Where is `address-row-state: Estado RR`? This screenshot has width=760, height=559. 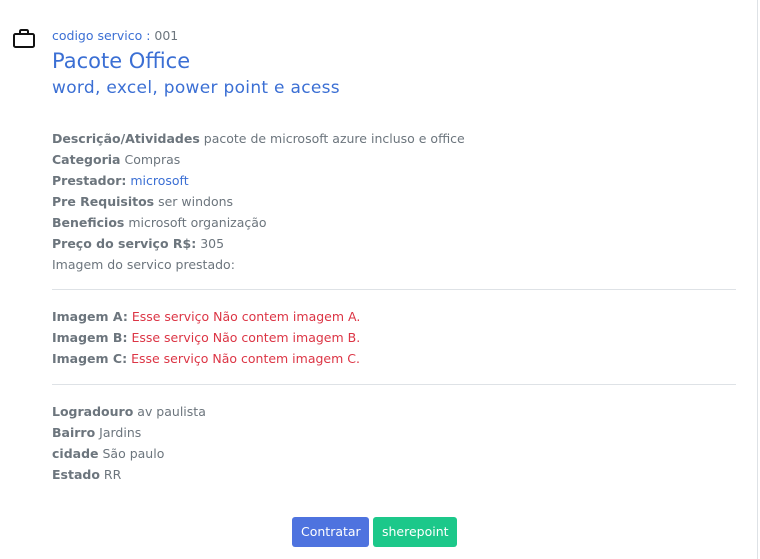
address-row-state: Estado RR is located at coordinates (394, 474).